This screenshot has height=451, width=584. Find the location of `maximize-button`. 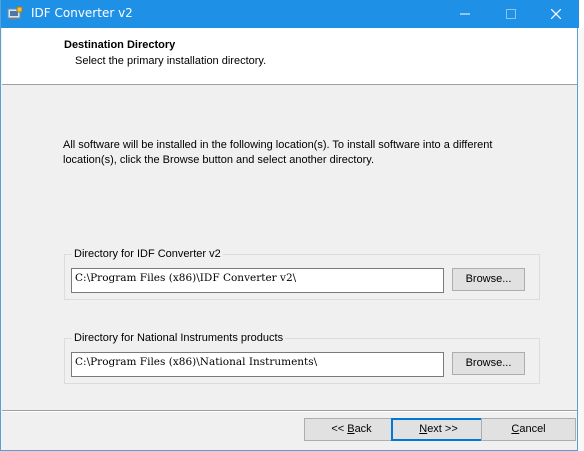

maximize-button is located at coordinates (511, 14).